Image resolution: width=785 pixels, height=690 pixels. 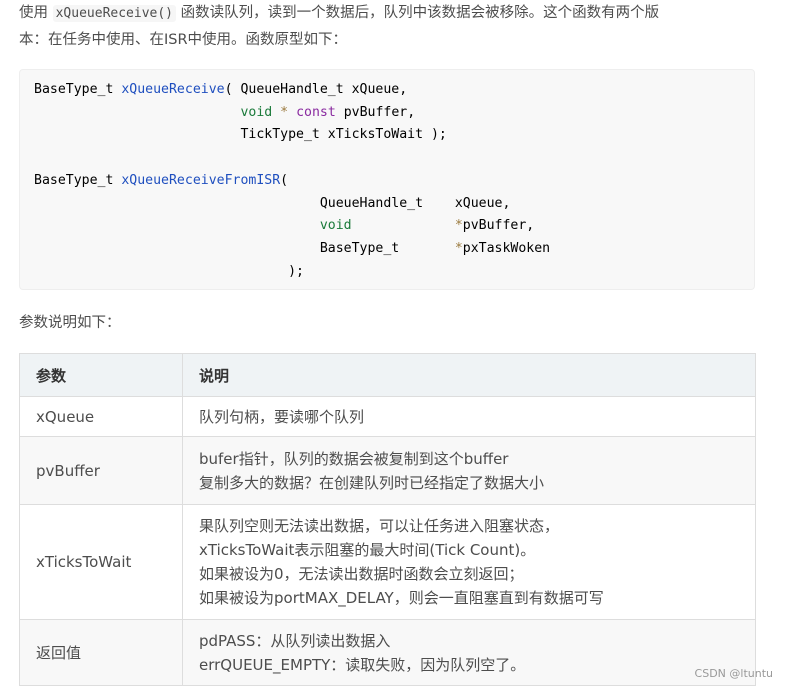 I want to click on code-fn-name: xQueueReceiveFromISR, so click(x=201, y=180).